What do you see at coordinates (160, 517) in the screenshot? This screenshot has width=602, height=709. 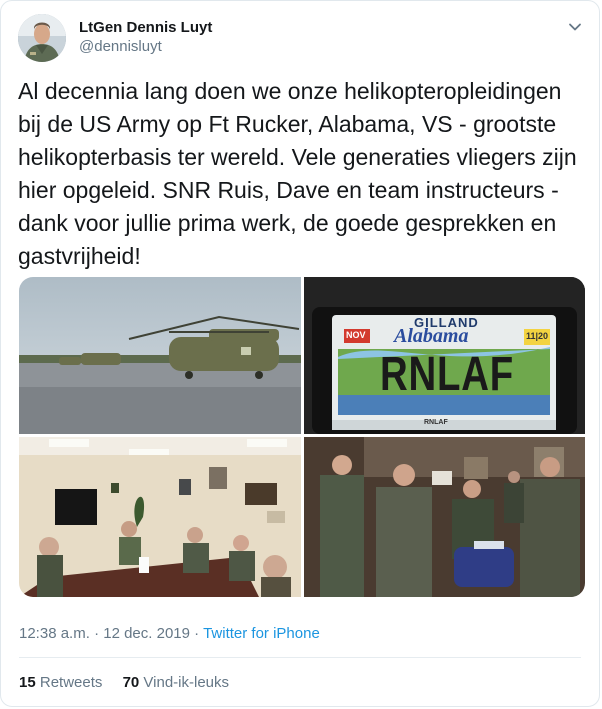 I see `photo-meeting-room` at bounding box center [160, 517].